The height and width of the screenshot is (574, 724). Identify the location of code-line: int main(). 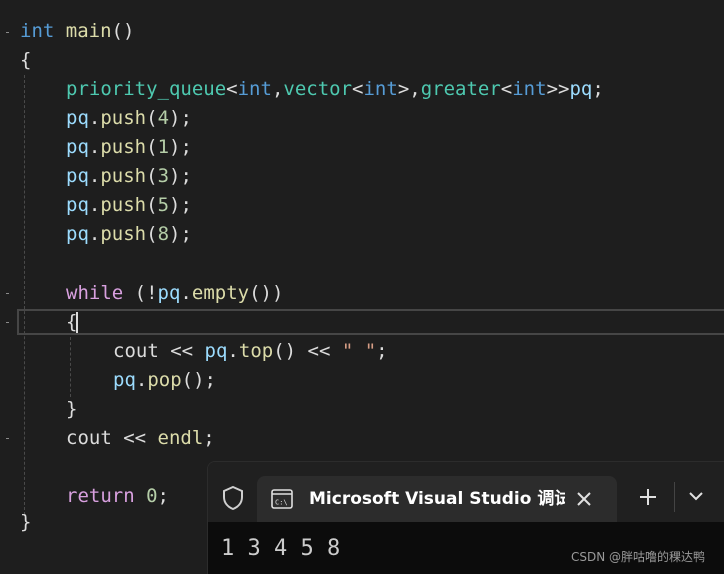
(77, 31).